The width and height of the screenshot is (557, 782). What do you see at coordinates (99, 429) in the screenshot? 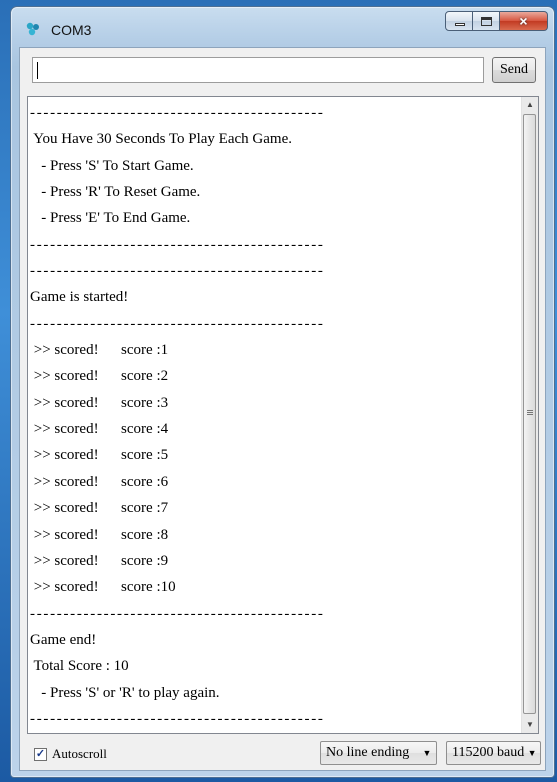
I see `output-line: >> scored! score :4` at bounding box center [99, 429].